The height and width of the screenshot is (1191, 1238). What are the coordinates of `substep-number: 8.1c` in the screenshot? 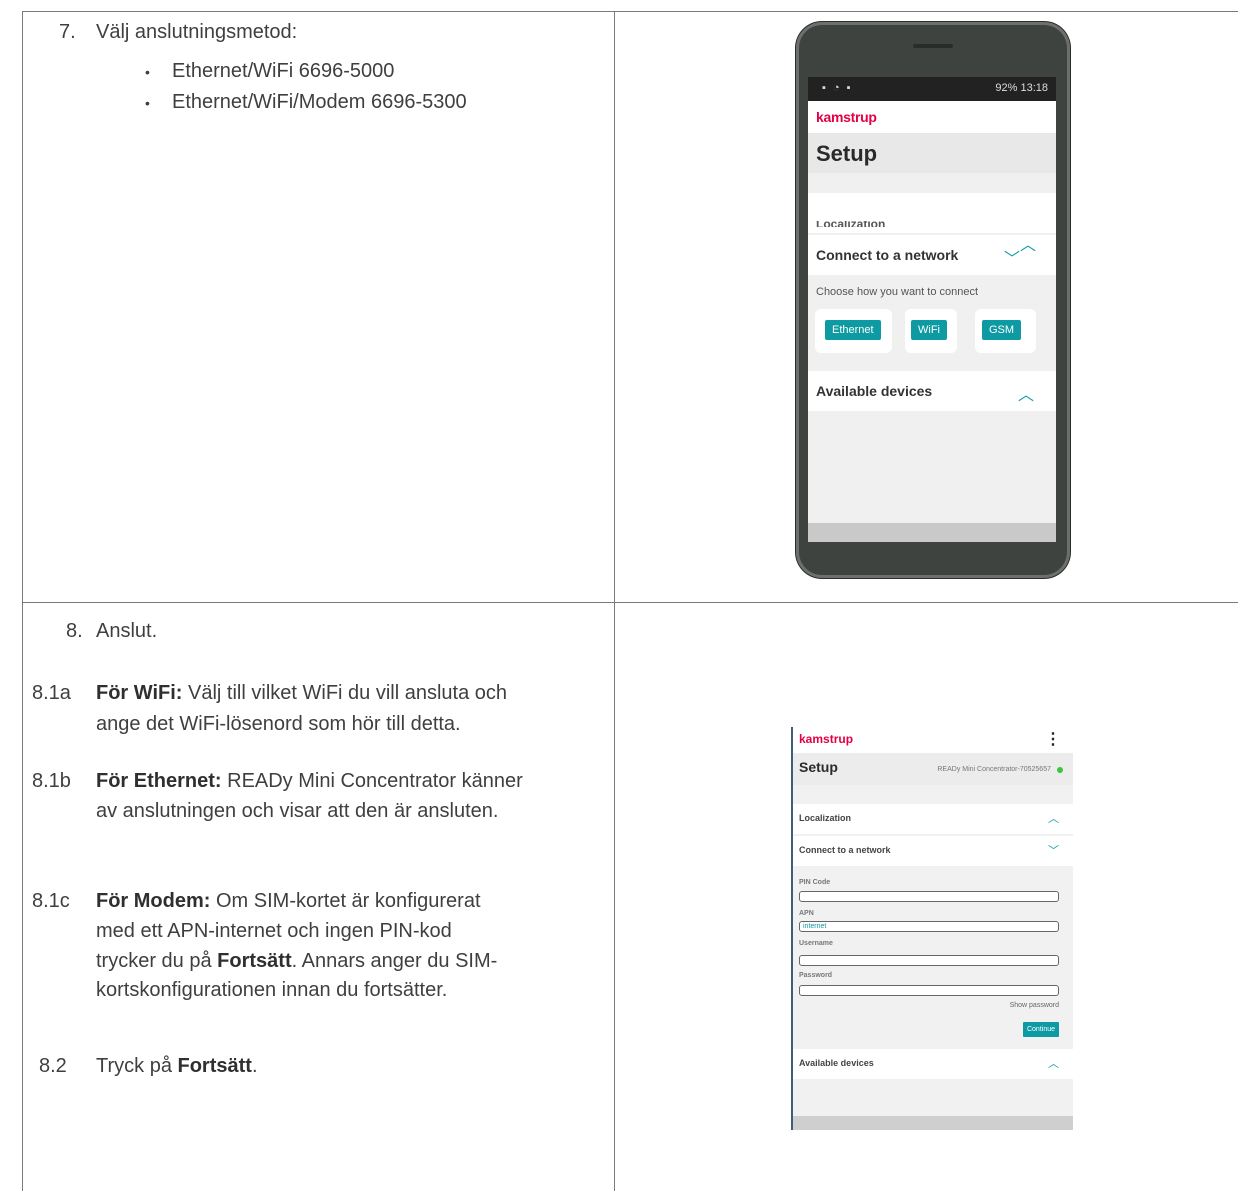 It's located at (51, 901).